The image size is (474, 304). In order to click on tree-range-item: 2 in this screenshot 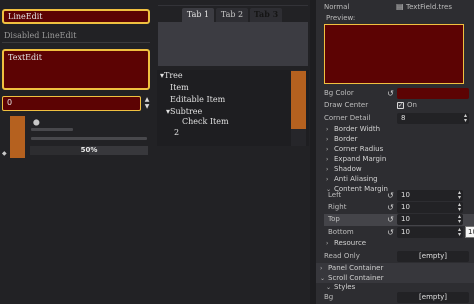, I will do `click(176, 132)`.